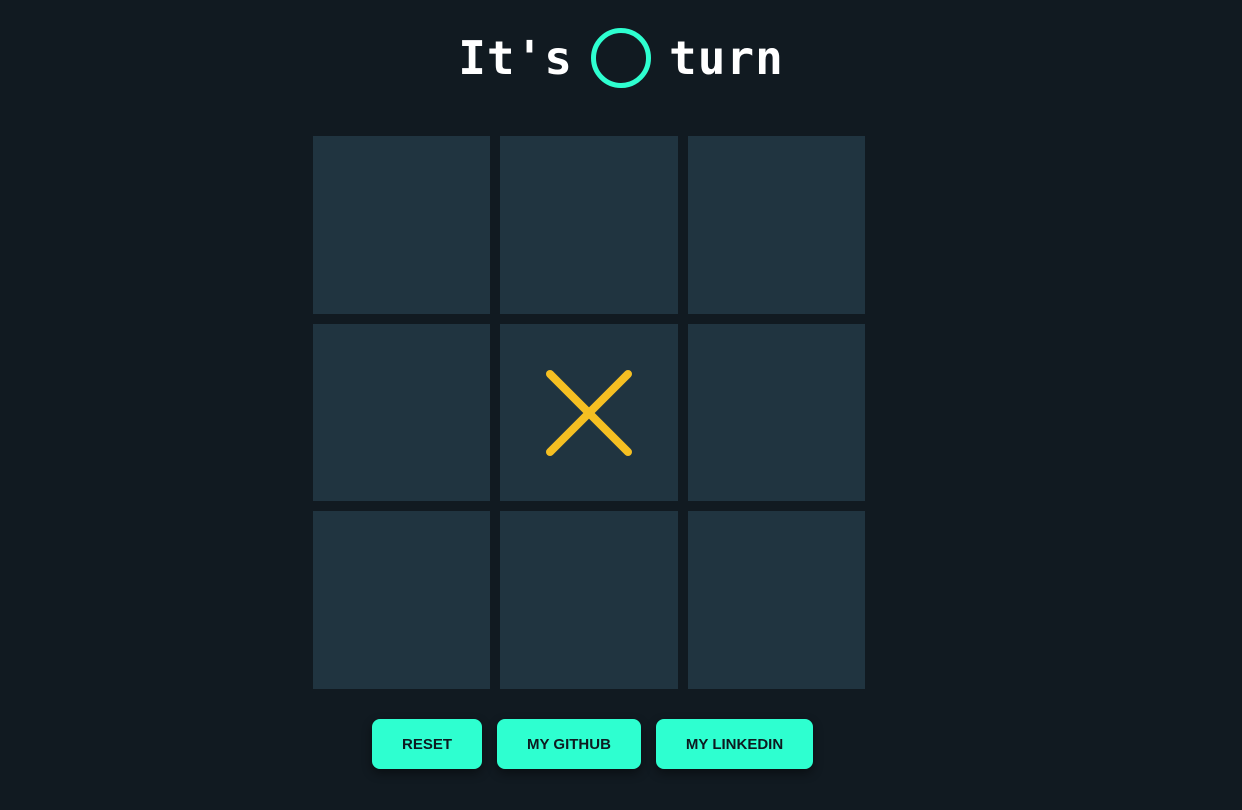  I want to click on github-button: MY GITHUB, so click(569, 744).